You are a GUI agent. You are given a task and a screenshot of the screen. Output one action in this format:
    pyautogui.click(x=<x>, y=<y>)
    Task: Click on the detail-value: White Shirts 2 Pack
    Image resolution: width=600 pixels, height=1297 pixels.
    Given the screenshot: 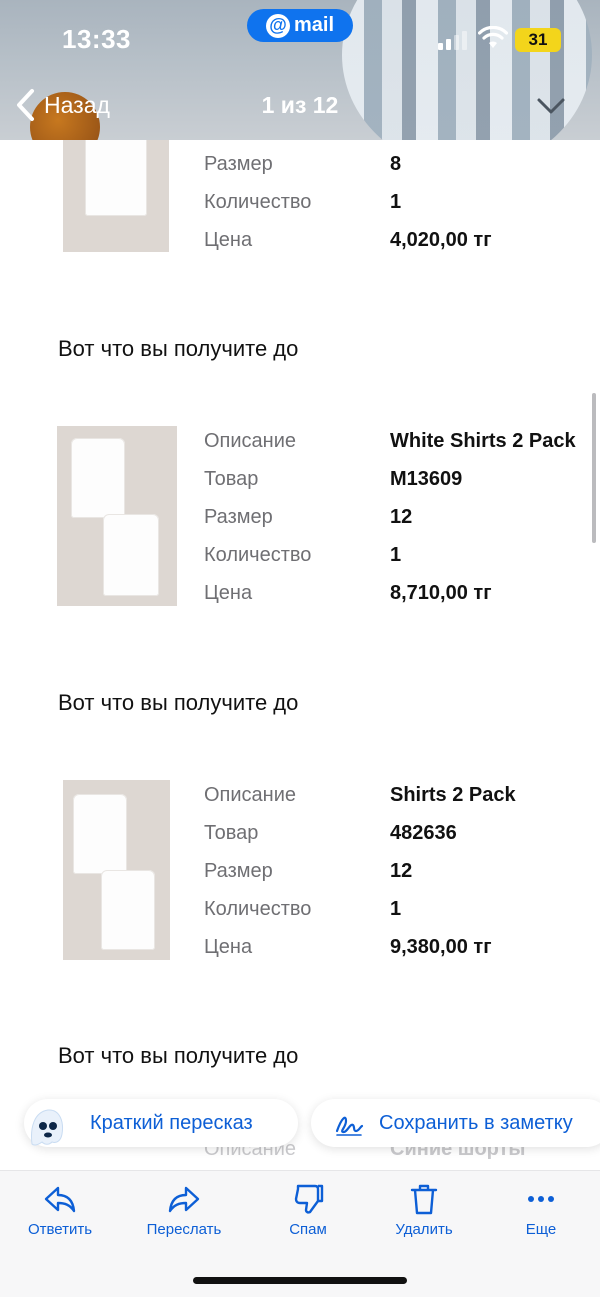 What is the action you would take?
    pyautogui.click(x=483, y=440)
    